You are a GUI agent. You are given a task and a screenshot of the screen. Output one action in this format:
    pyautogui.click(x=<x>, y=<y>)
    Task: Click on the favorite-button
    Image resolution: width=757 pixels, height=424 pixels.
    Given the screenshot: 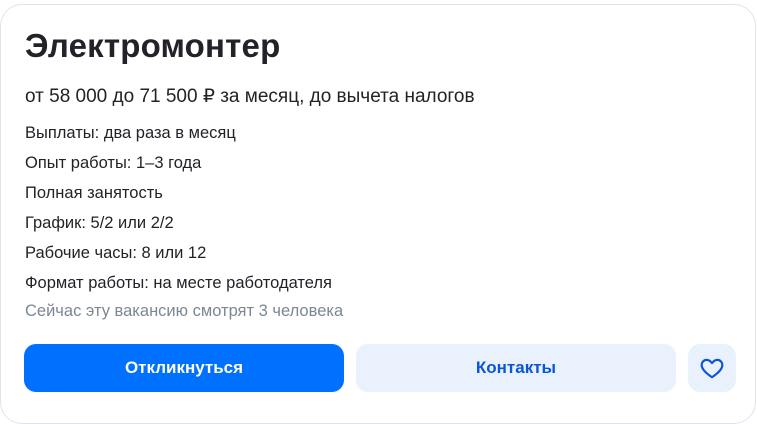 What is the action you would take?
    pyautogui.click(x=712, y=368)
    